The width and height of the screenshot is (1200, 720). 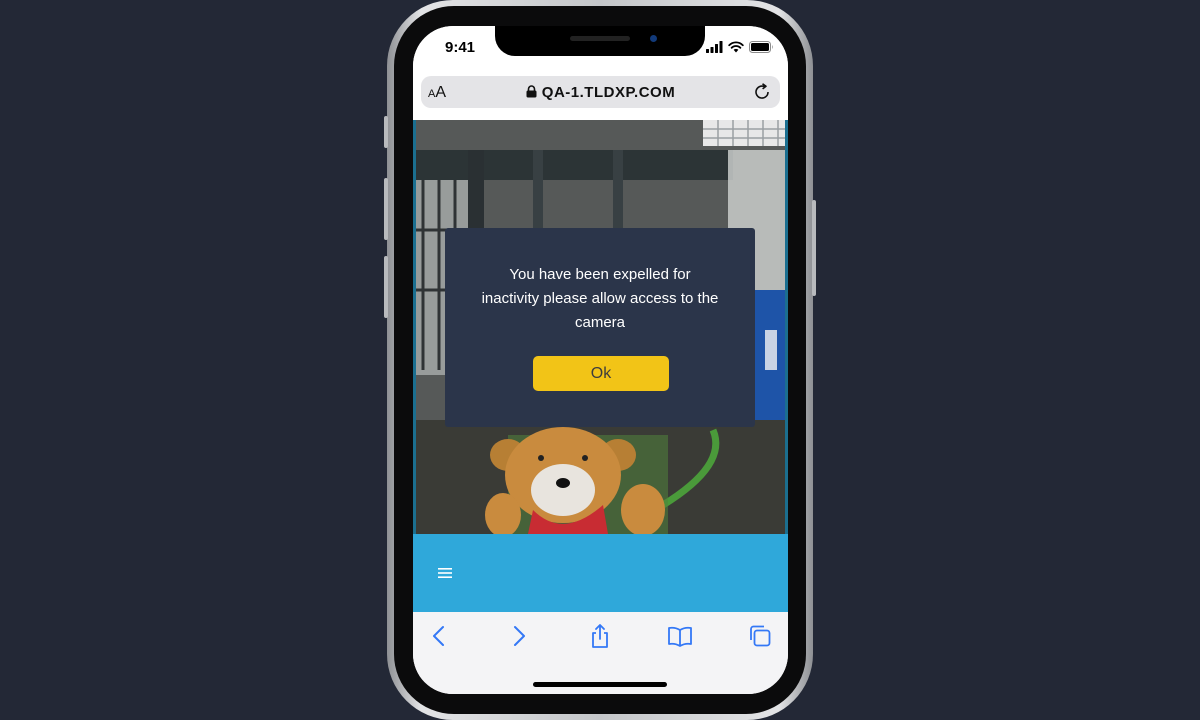 I want to click on app-nav-bar, so click(x=600, y=573).